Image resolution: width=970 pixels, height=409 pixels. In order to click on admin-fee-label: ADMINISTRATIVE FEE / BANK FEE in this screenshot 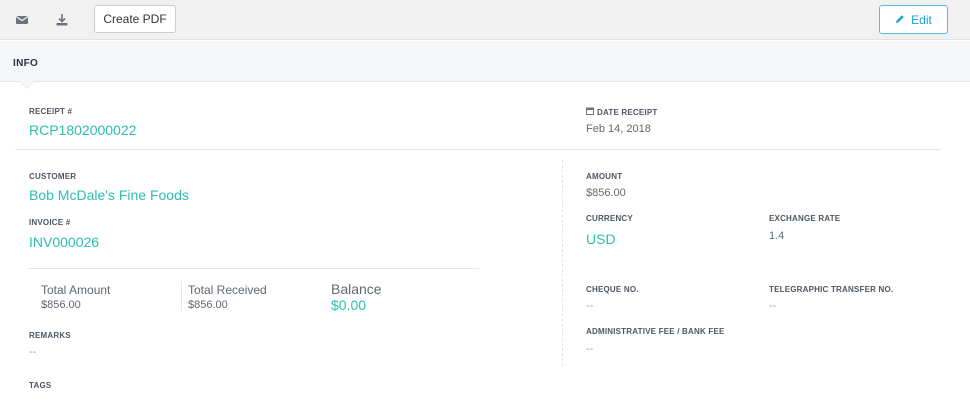, I will do `click(655, 331)`.